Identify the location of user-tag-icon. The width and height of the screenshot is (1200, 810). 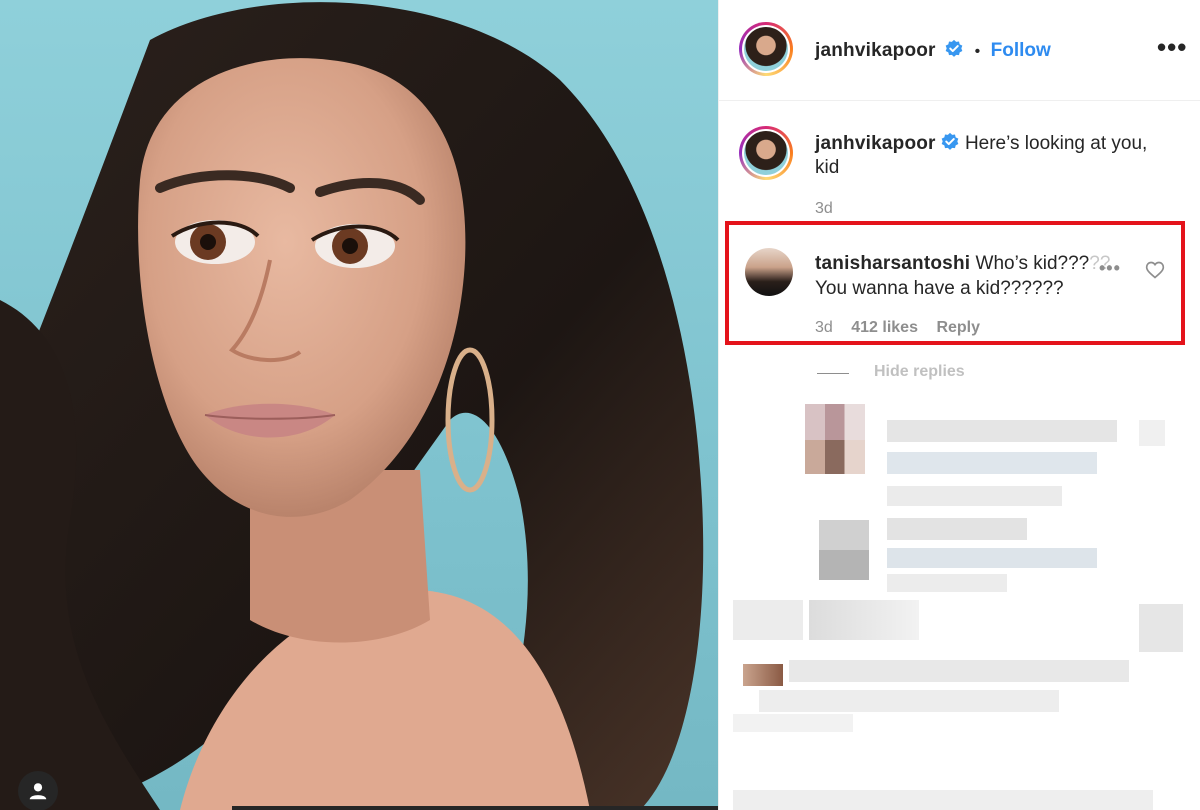
(38, 790).